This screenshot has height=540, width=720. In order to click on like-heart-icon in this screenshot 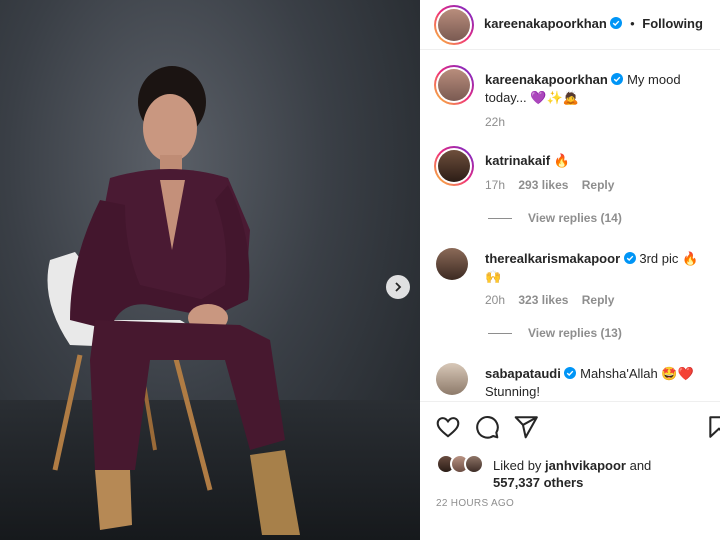, I will do `click(448, 427)`.